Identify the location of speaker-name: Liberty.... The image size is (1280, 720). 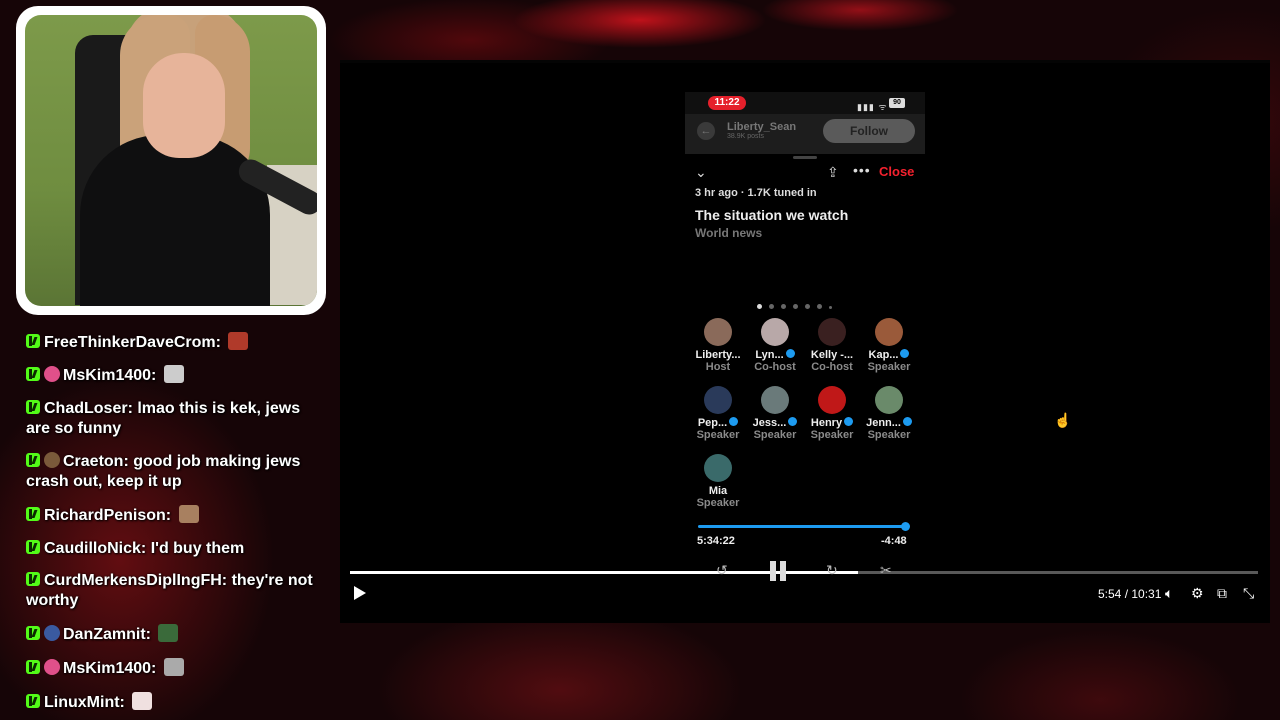
(718, 355).